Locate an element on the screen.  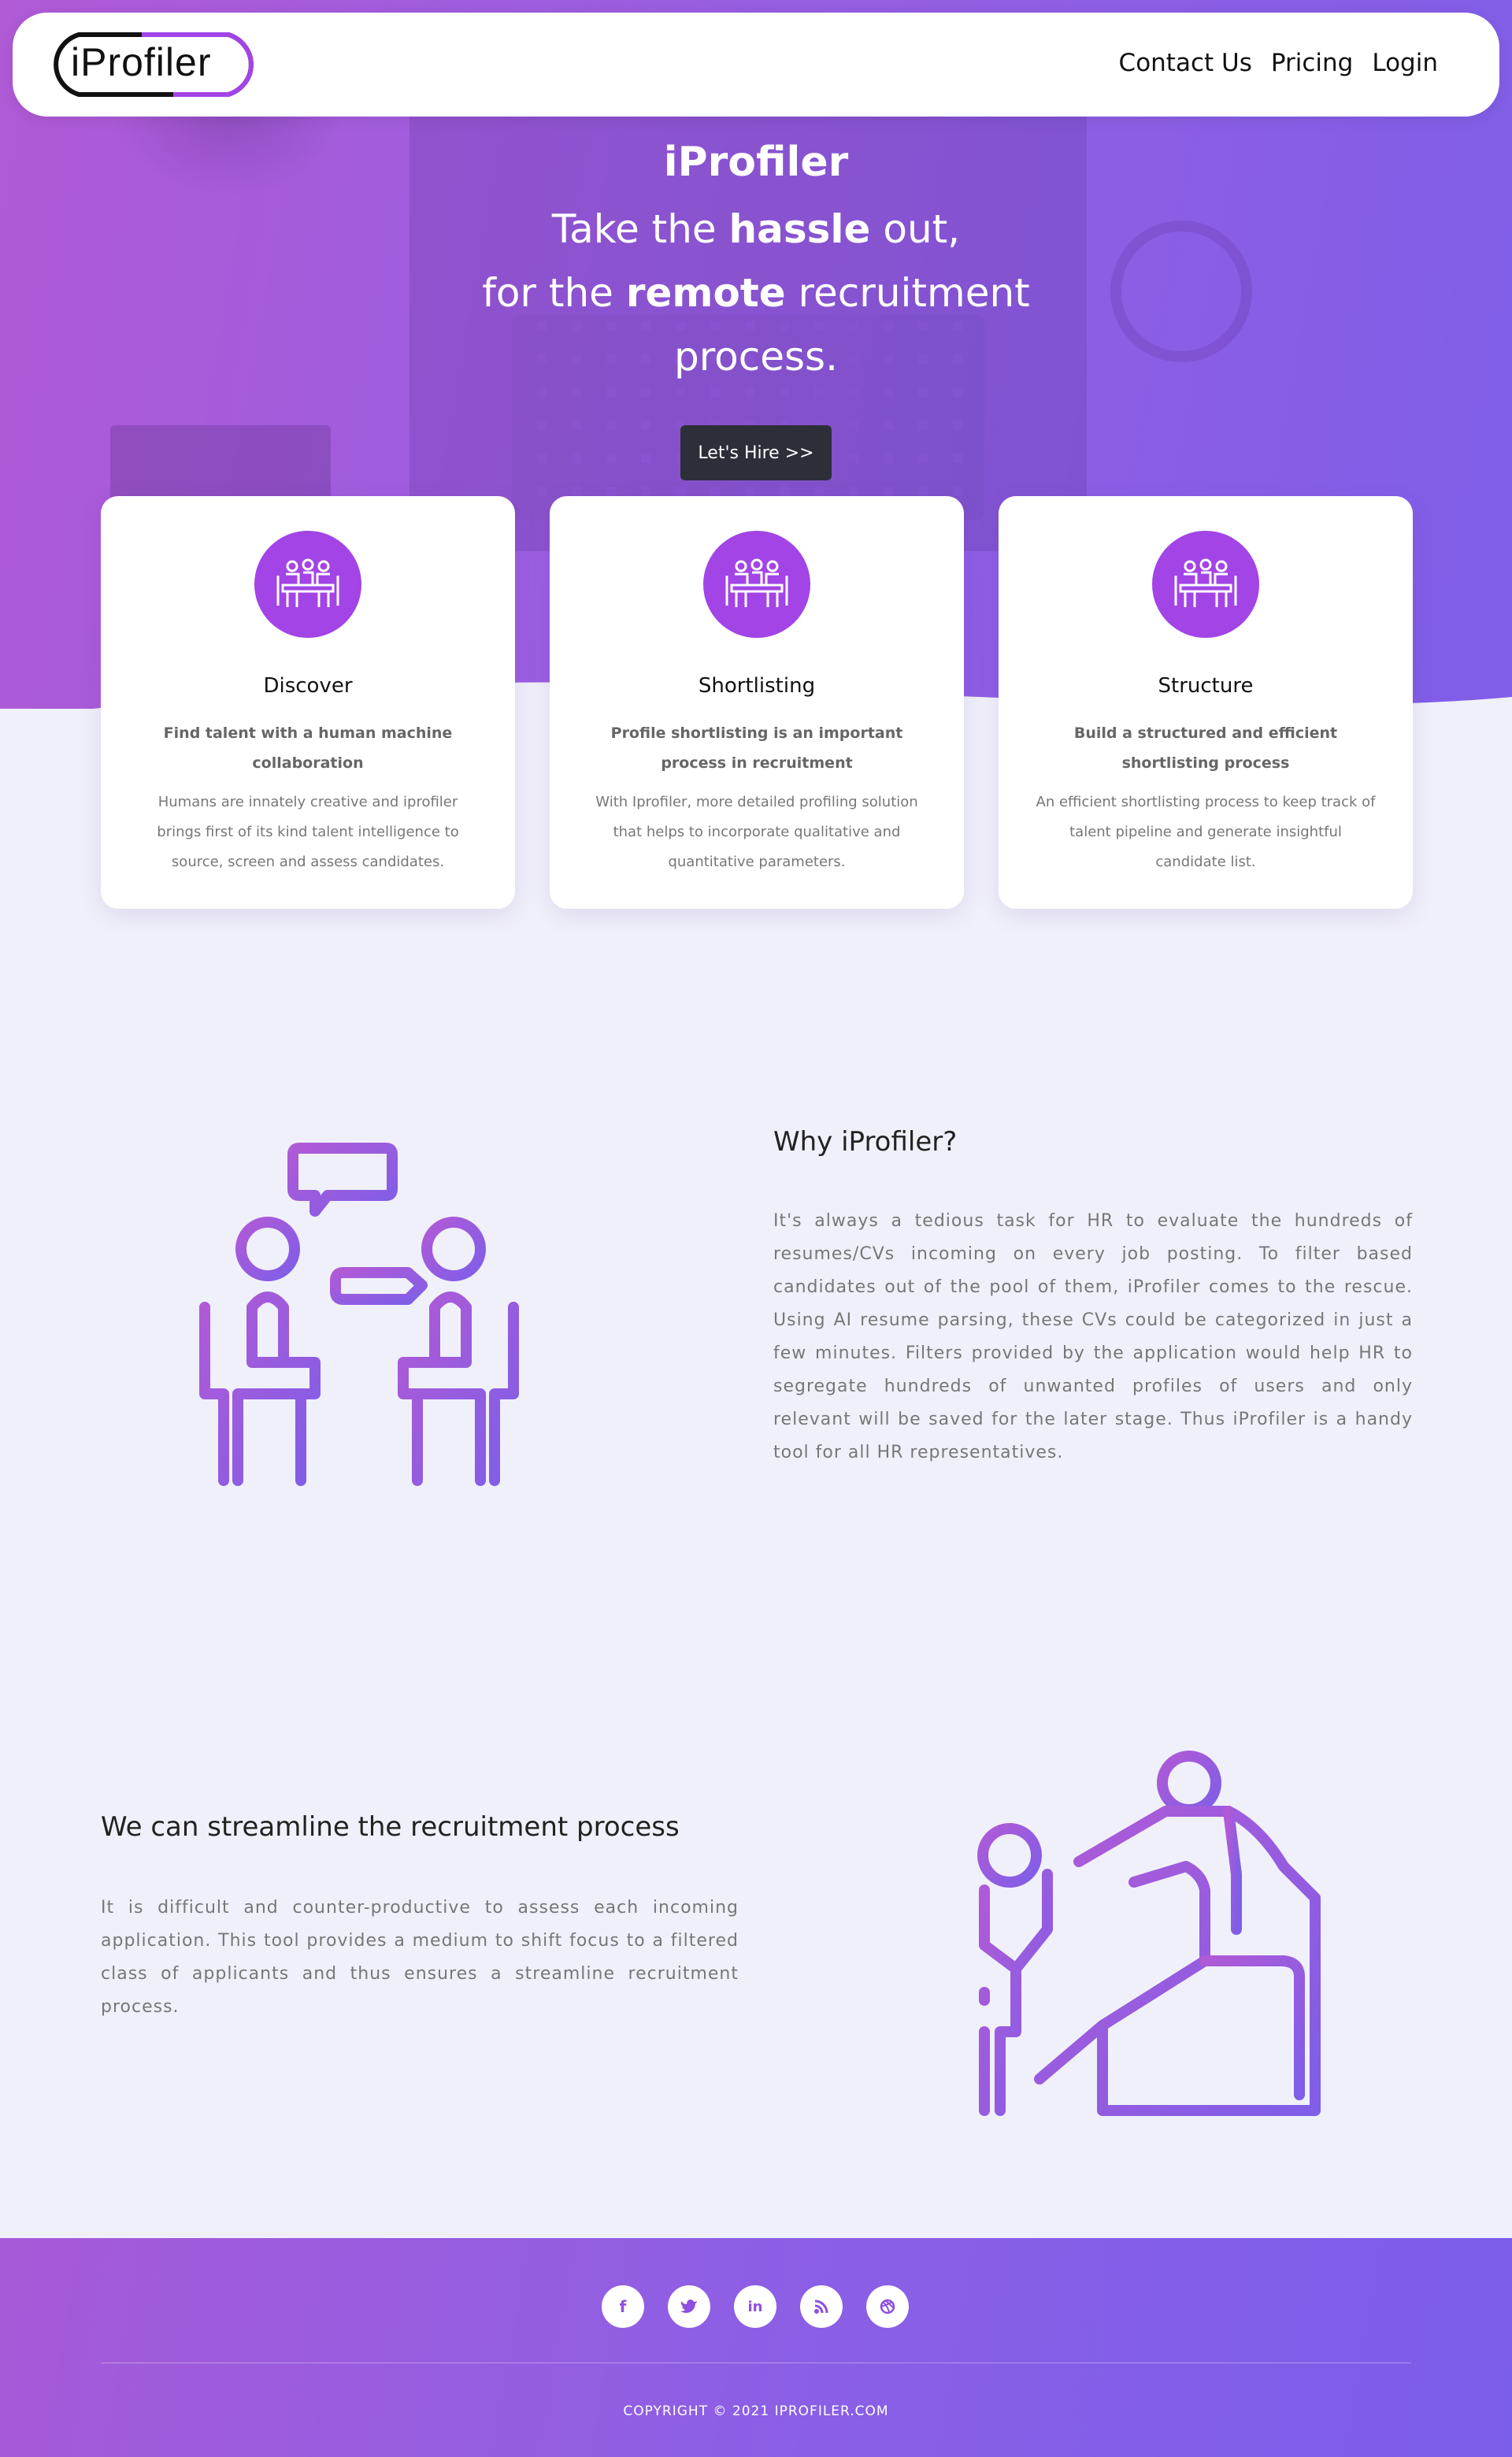
copyright-text: COPYRIGHT © 2021 IPROFILER.COM is located at coordinates (756, 2411).